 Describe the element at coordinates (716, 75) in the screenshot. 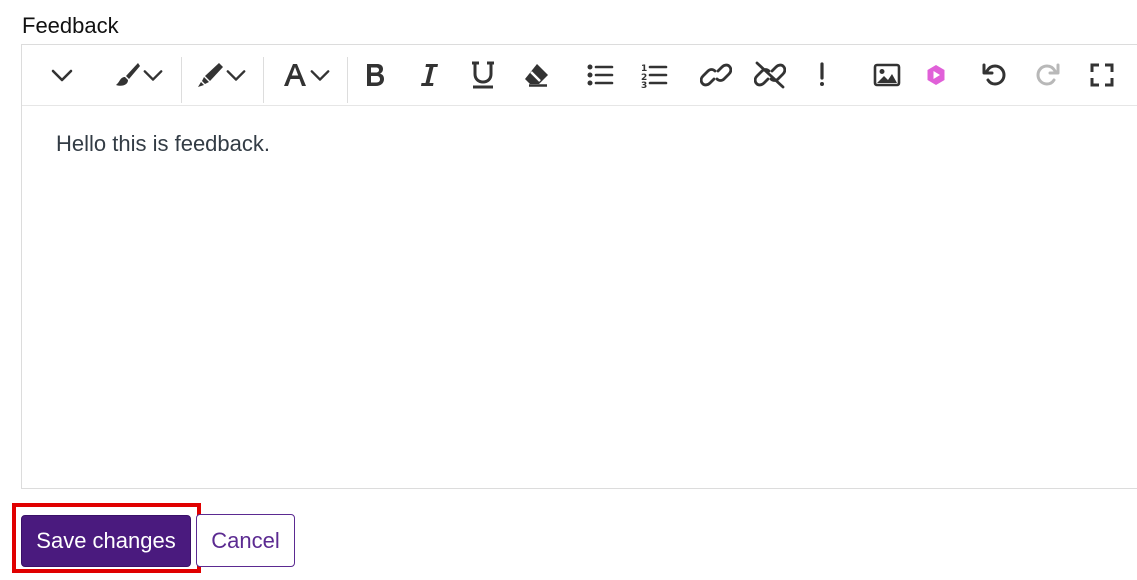

I see `link-icon` at that location.